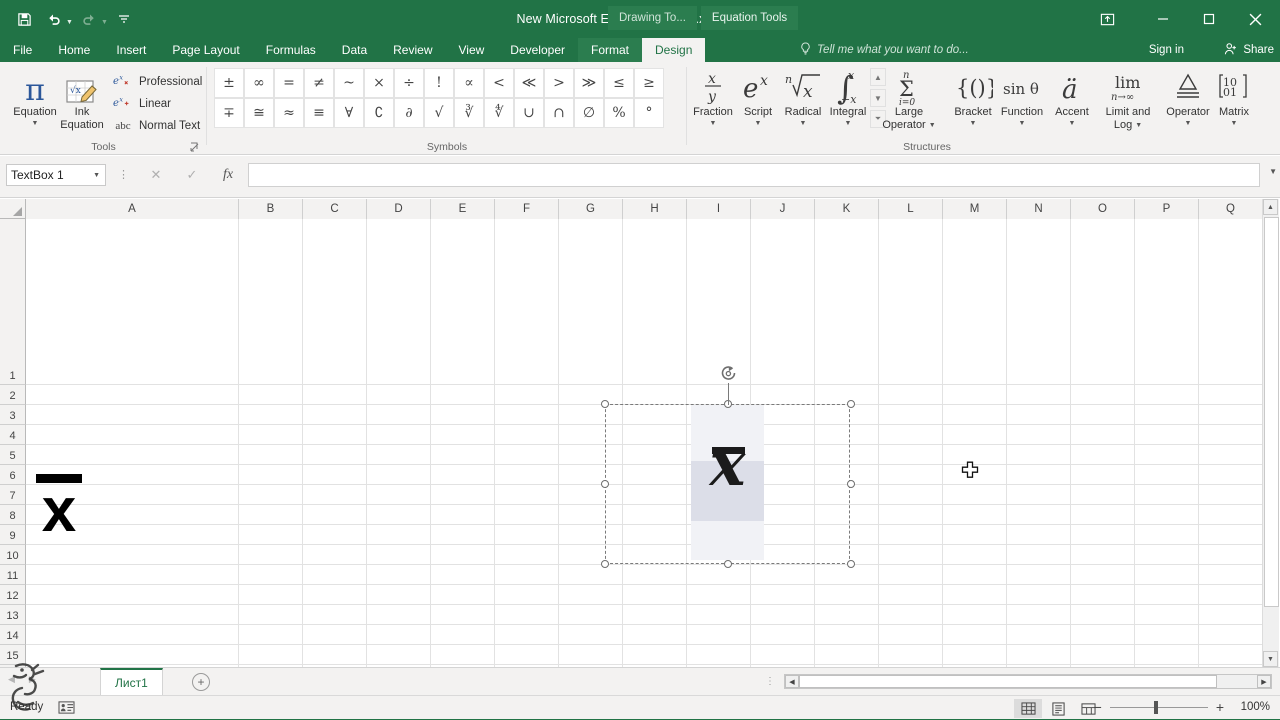 The image size is (1280, 720). What do you see at coordinates (271, 595) in the screenshot?
I see `cell-B12` at bounding box center [271, 595].